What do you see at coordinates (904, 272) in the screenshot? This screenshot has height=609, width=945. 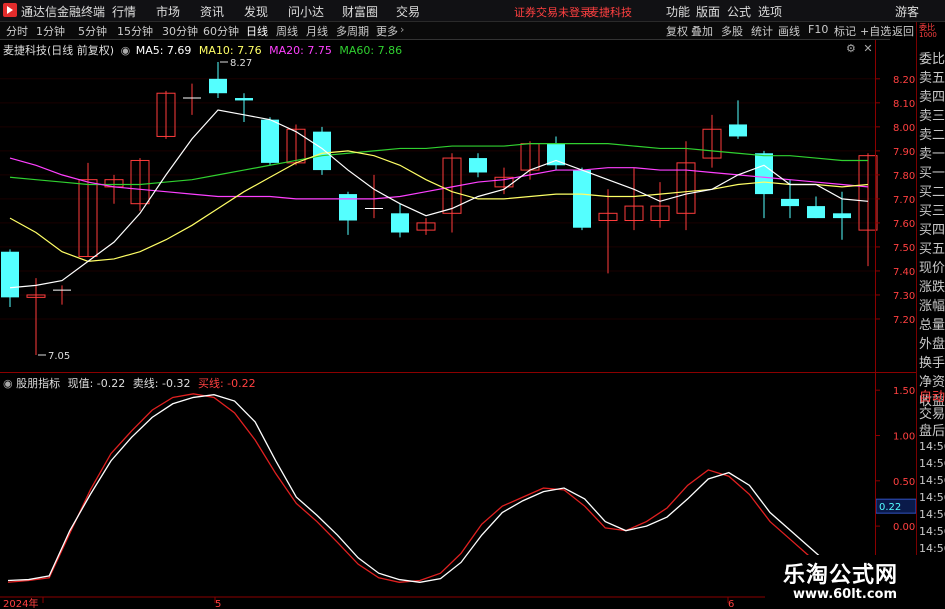 I see `price-tick-label: 7.40` at bounding box center [904, 272].